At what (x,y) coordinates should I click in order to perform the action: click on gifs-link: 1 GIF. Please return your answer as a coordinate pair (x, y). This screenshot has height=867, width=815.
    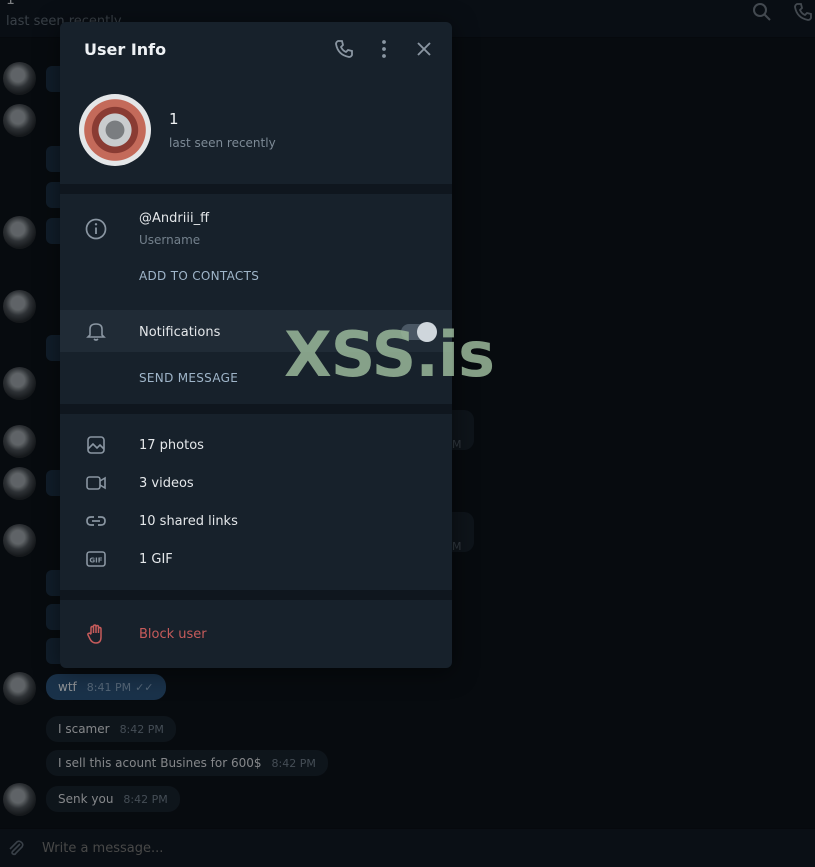
    Looking at the image, I should click on (156, 559).